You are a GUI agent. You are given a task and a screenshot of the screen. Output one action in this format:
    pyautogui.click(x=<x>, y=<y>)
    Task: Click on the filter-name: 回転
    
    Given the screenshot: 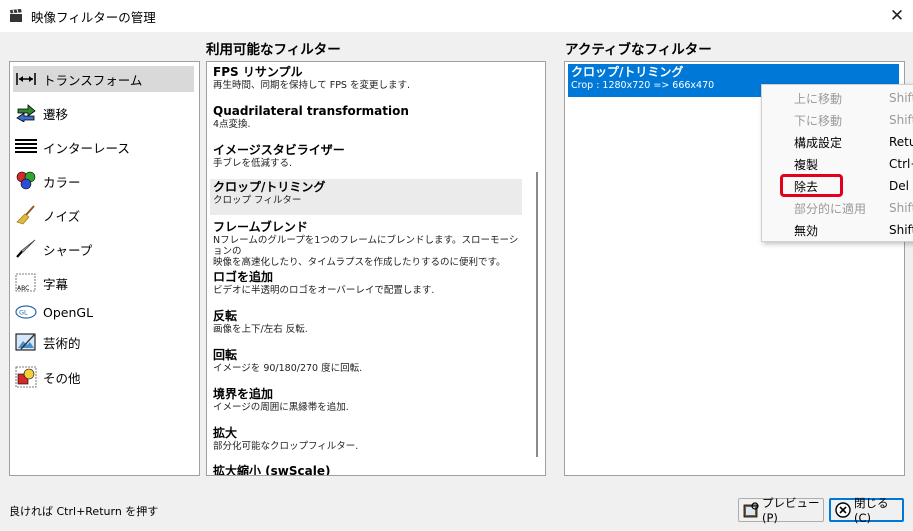 What is the action you would take?
    pyautogui.click(x=225, y=355)
    